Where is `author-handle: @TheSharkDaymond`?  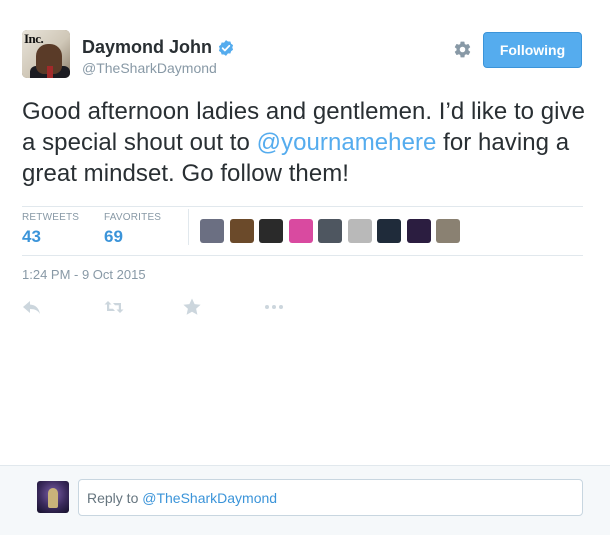 author-handle: @TheSharkDaymond is located at coordinates (149, 68).